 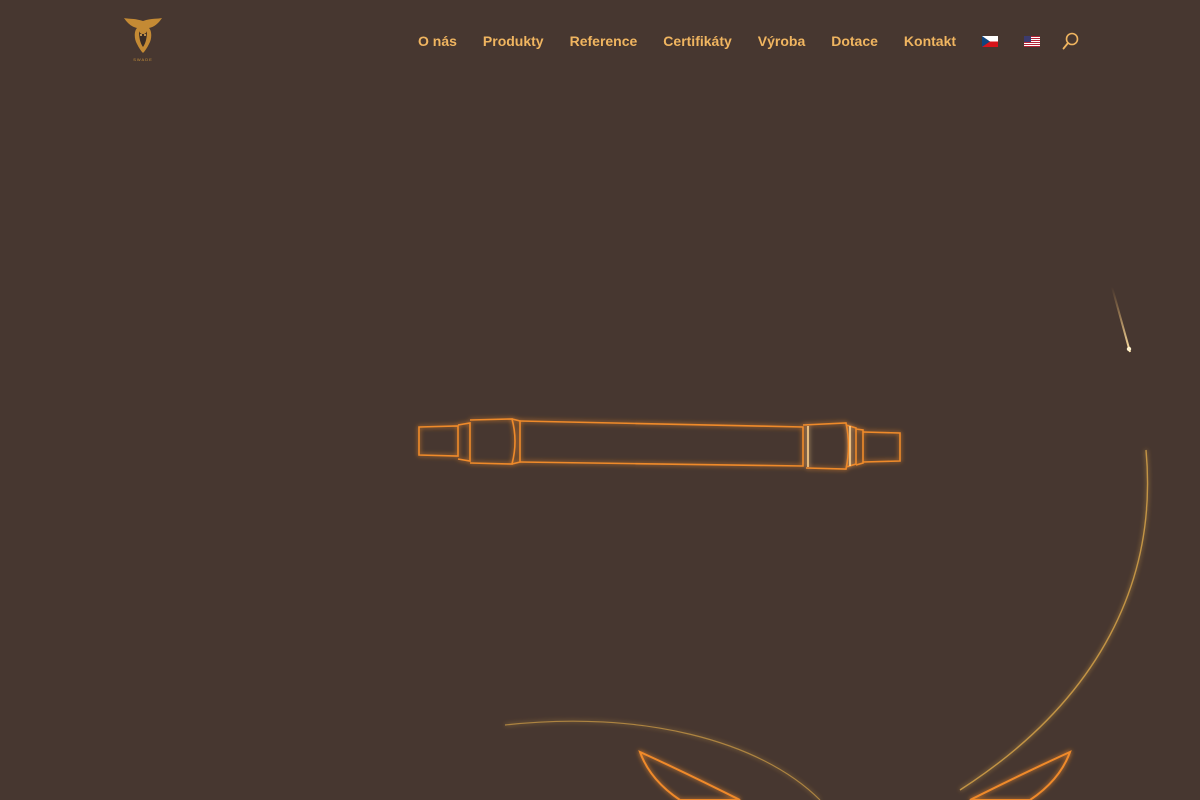 I want to click on winged-lion-emblem-icon, so click(x=143, y=35).